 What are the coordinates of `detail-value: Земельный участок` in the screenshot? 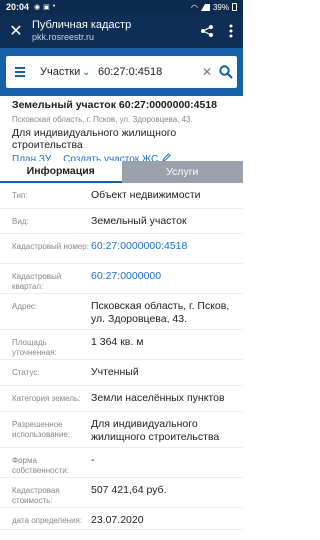 It's located at (139, 221).